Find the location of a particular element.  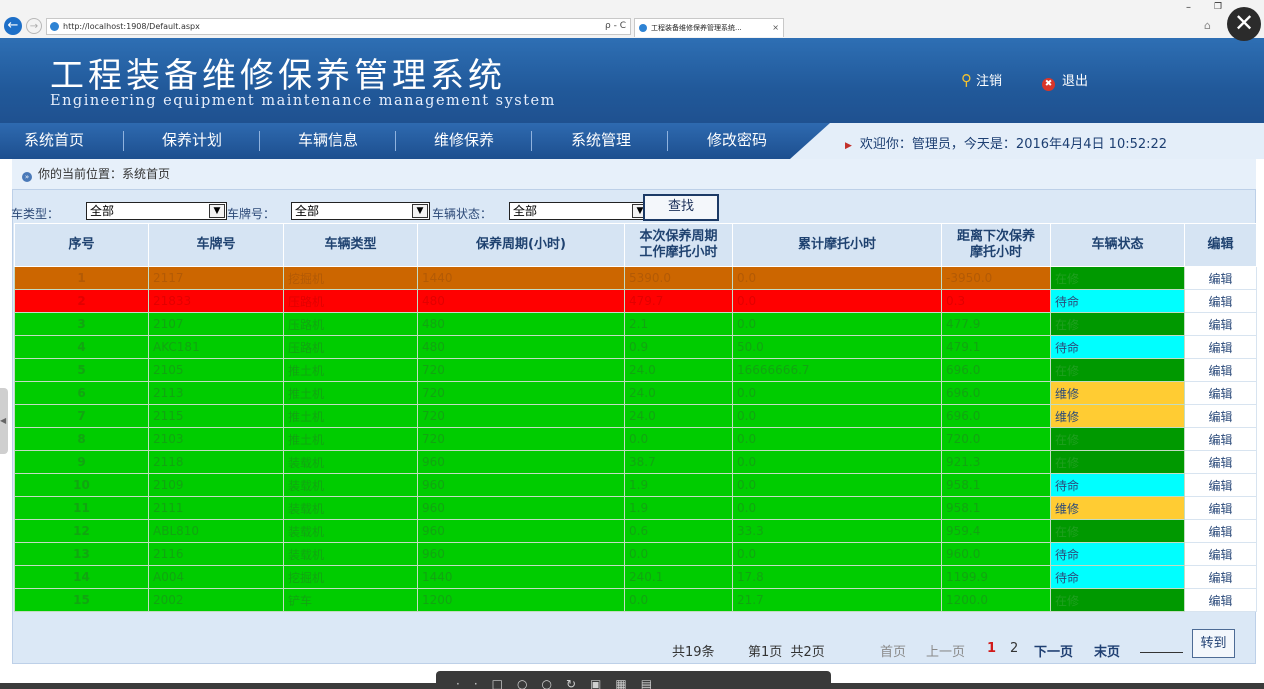

welcome-message: ▶ 欢迎你：管理员，今天是：2016年4月4日 10:52:22 is located at coordinates (1006, 142).